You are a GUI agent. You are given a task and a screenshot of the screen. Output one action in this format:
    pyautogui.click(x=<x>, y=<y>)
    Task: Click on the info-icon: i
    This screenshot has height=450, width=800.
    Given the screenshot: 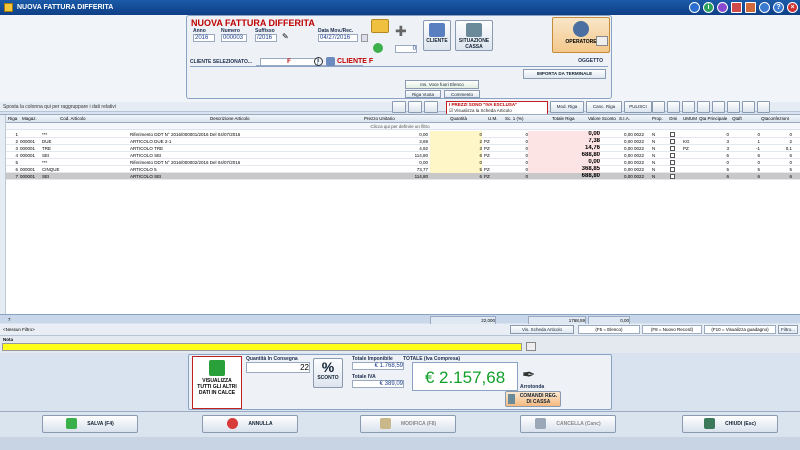 What is the action you would take?
    pyautogui.click(x=318, y=61)
    